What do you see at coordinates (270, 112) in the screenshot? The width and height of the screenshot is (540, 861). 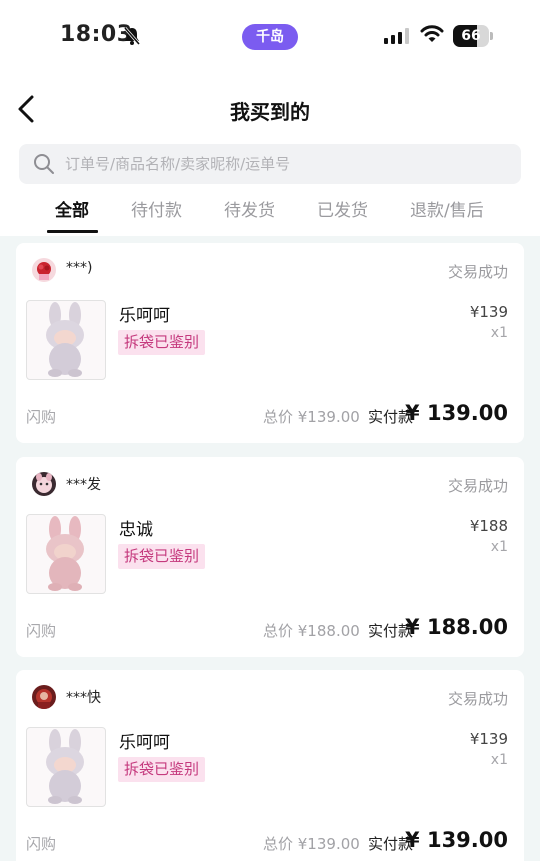 I see `page-title: 我买到的` at bounding box center [270, 112].